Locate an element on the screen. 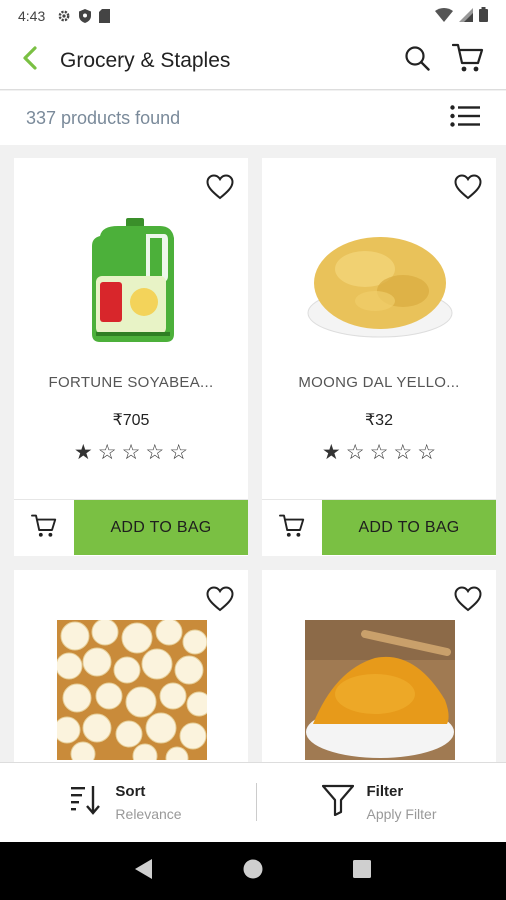 The width and height of the screenshot is (506, 900). list-view-toggle is located at coordinates (465, 118).